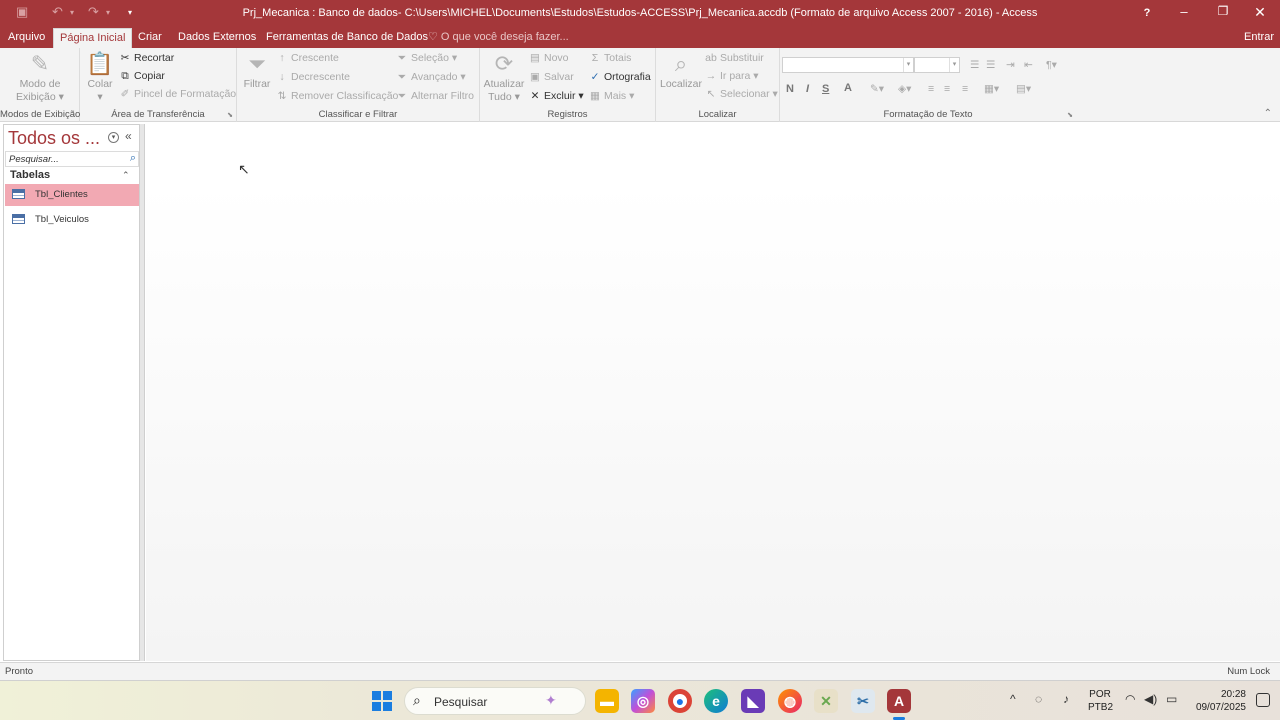 This screenshot has height=720, width=1280. Describe the element at coordinates (141, 76) in the screenshot. I see `copy-button: ⧉ Copiar` at that location.